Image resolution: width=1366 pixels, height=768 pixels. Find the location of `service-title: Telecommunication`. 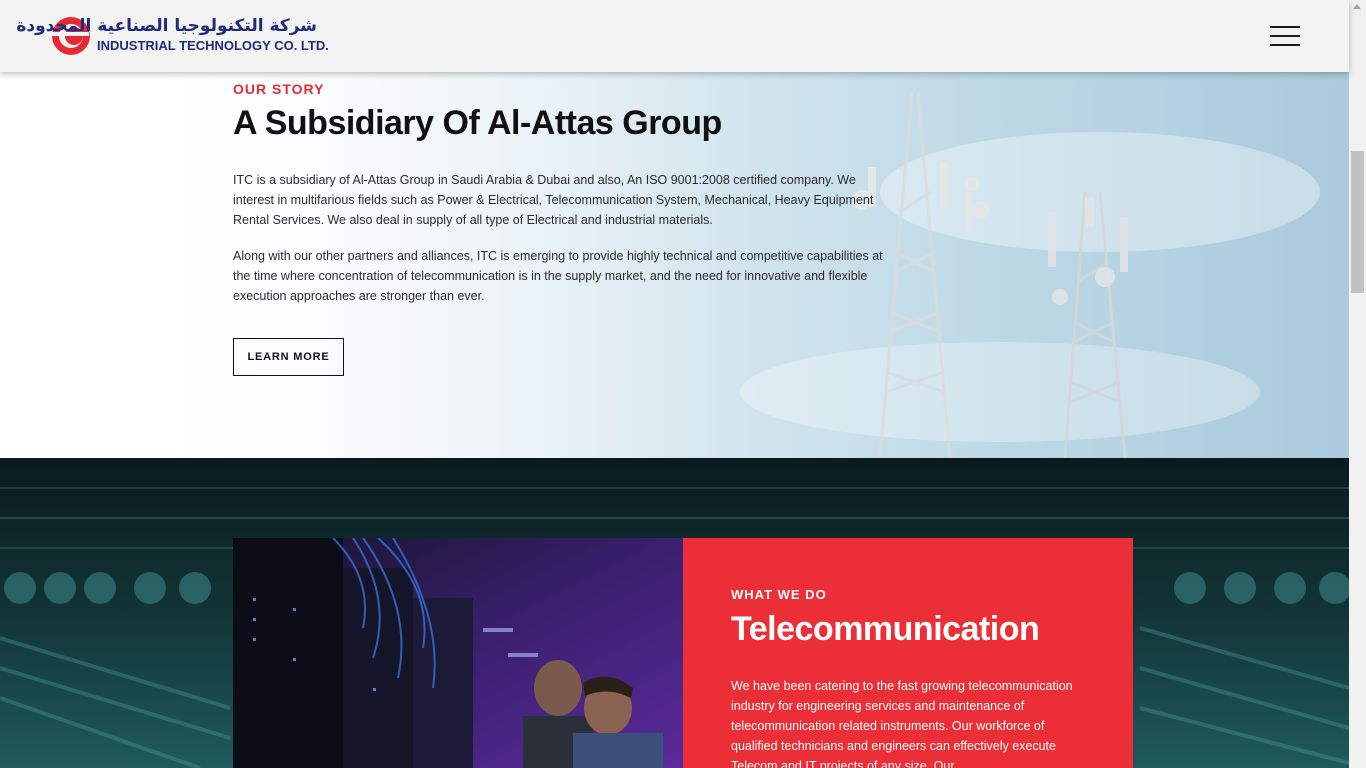

service-title: Telecommunication is located at coordinates (885, 629).